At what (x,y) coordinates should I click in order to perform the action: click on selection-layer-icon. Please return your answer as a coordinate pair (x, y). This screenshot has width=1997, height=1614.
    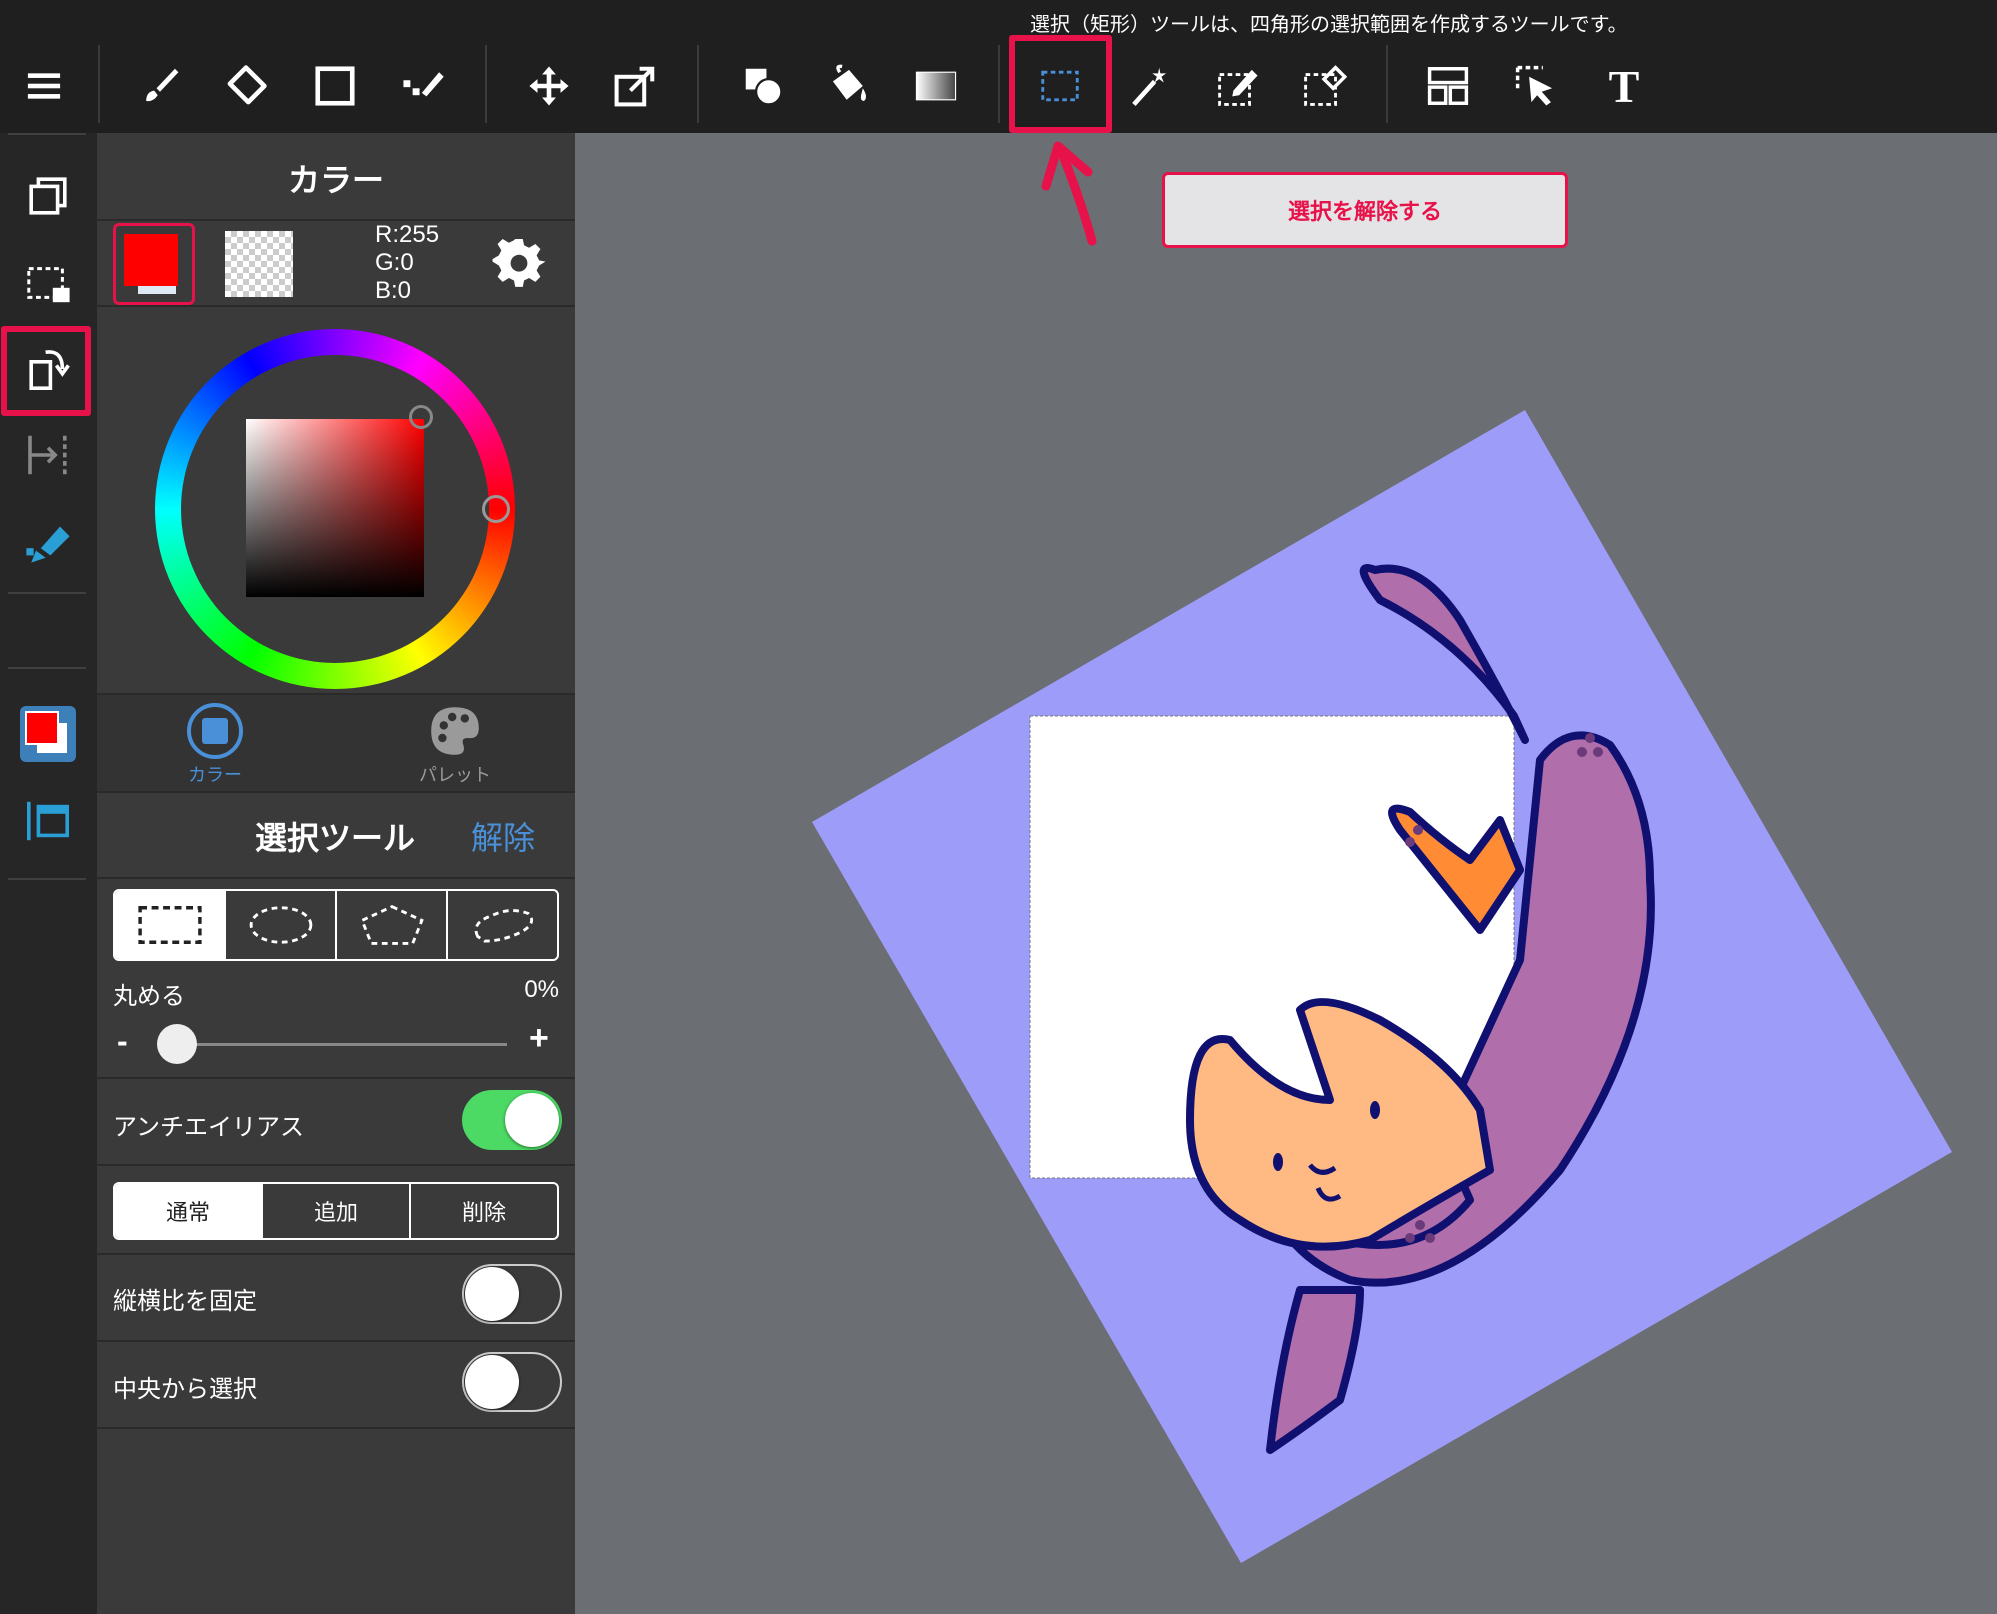
    Looking at the image, I should click on (48, 283).